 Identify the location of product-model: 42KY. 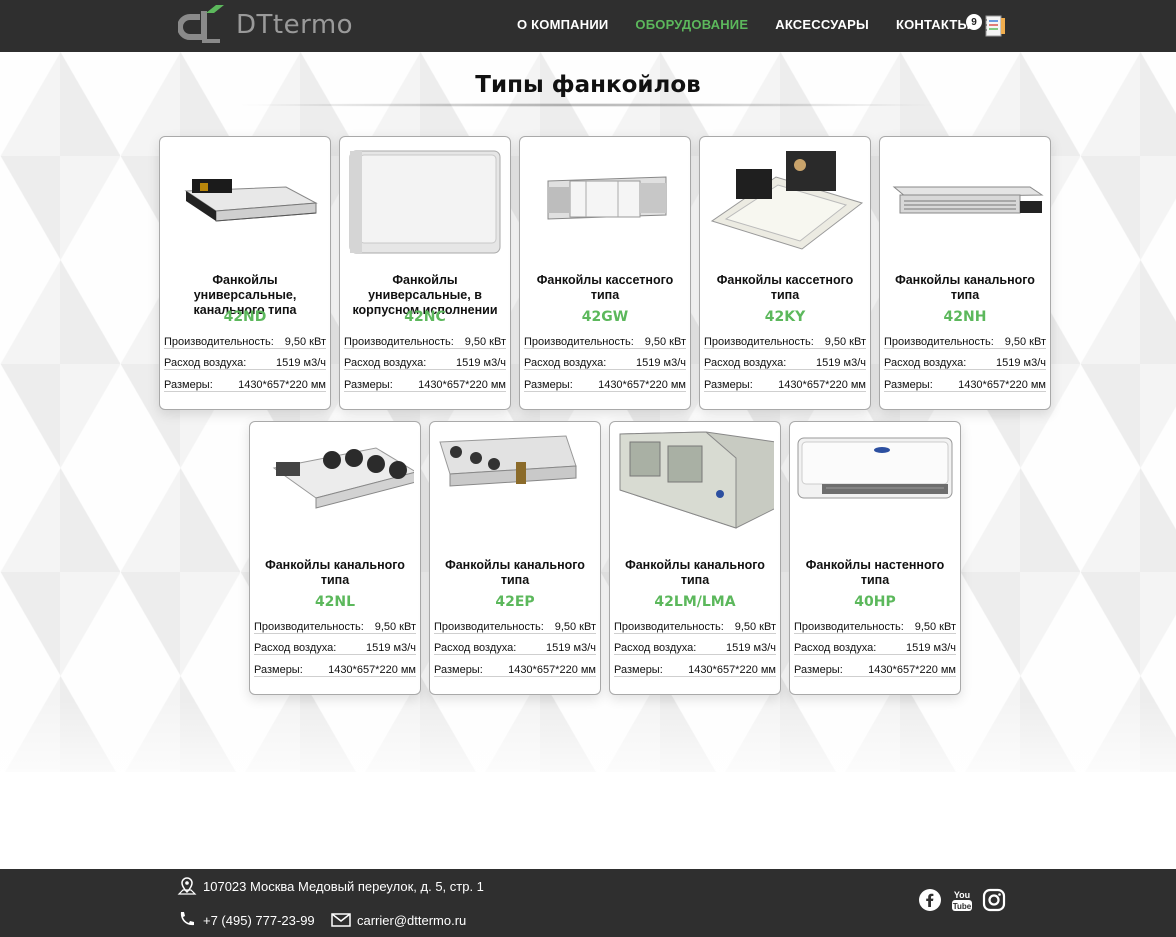
(785, 317).